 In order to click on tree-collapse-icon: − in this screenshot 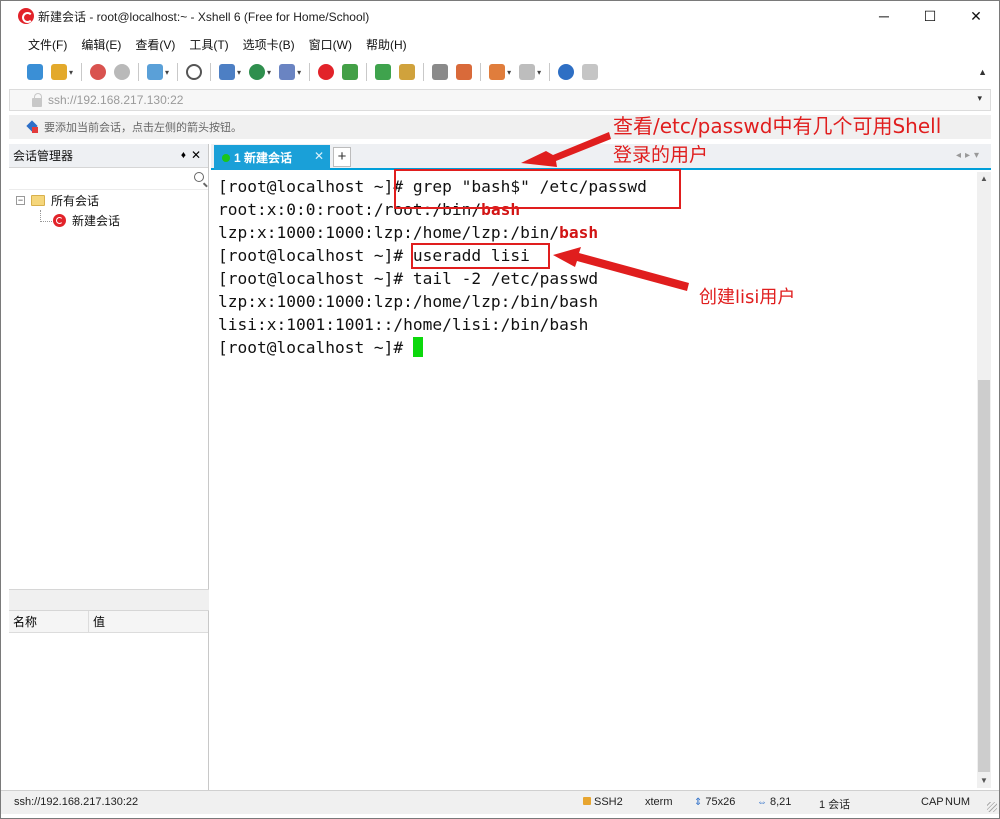, I will do `click(20, 200)`.